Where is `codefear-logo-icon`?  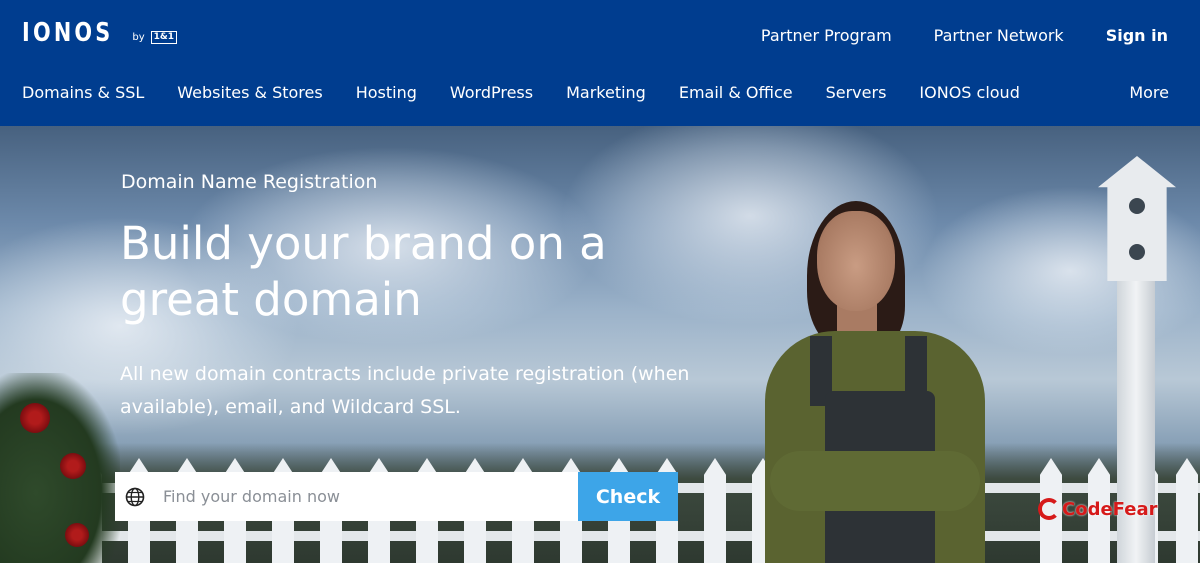
codefear-logo-icon is located at coordinates (1049, 509).